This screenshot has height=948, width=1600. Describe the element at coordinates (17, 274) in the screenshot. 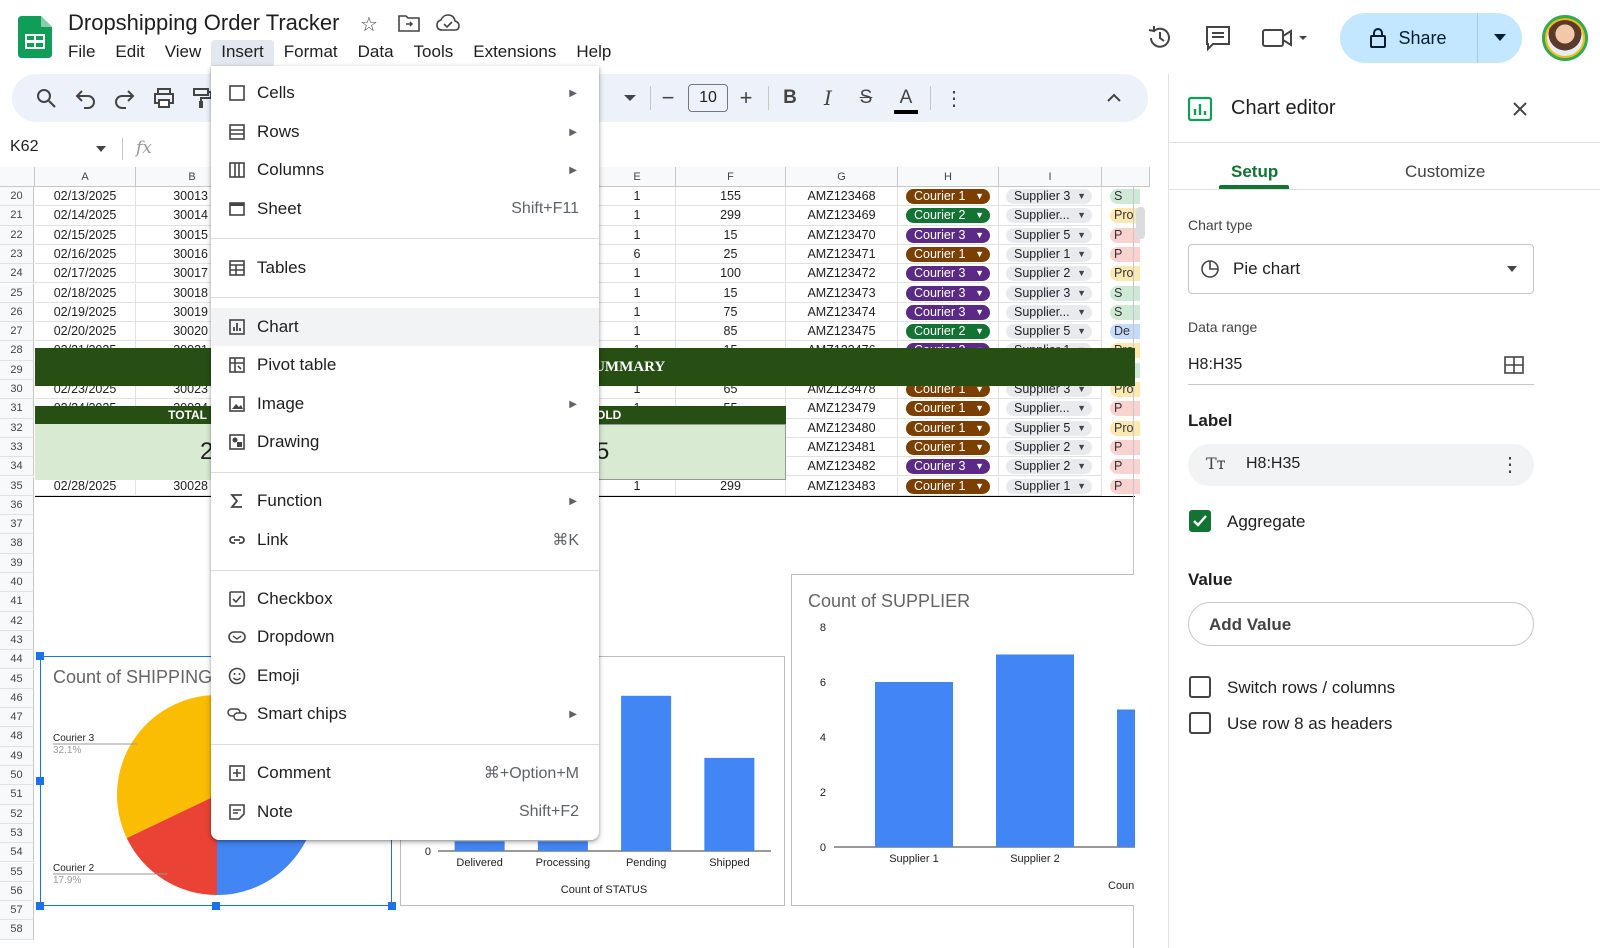

I see `row-number: 24` at that location.